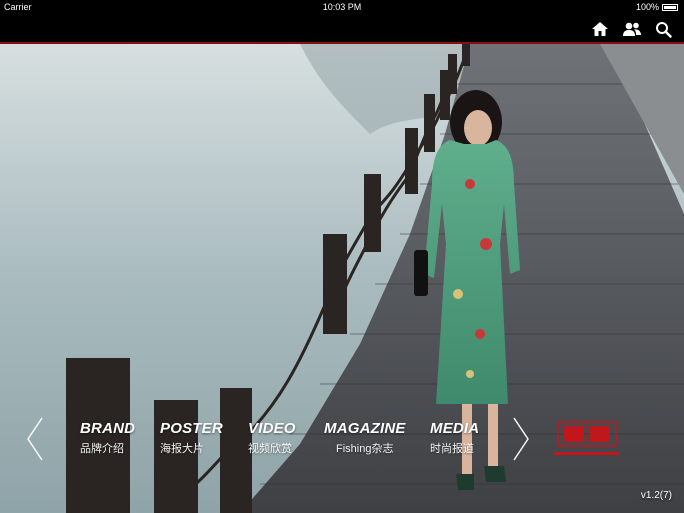  Describe the element at coordinates (656, 495) in the screenshot. I see `version-label: v1.2(7)` at that location.